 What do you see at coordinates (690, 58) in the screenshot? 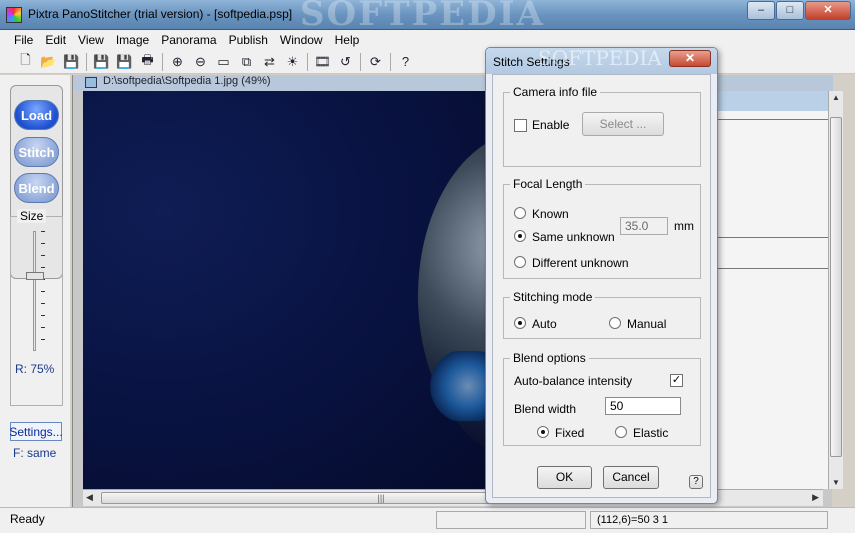
I see `dialog-close-button: ✕` at bounding box center [690, 58].